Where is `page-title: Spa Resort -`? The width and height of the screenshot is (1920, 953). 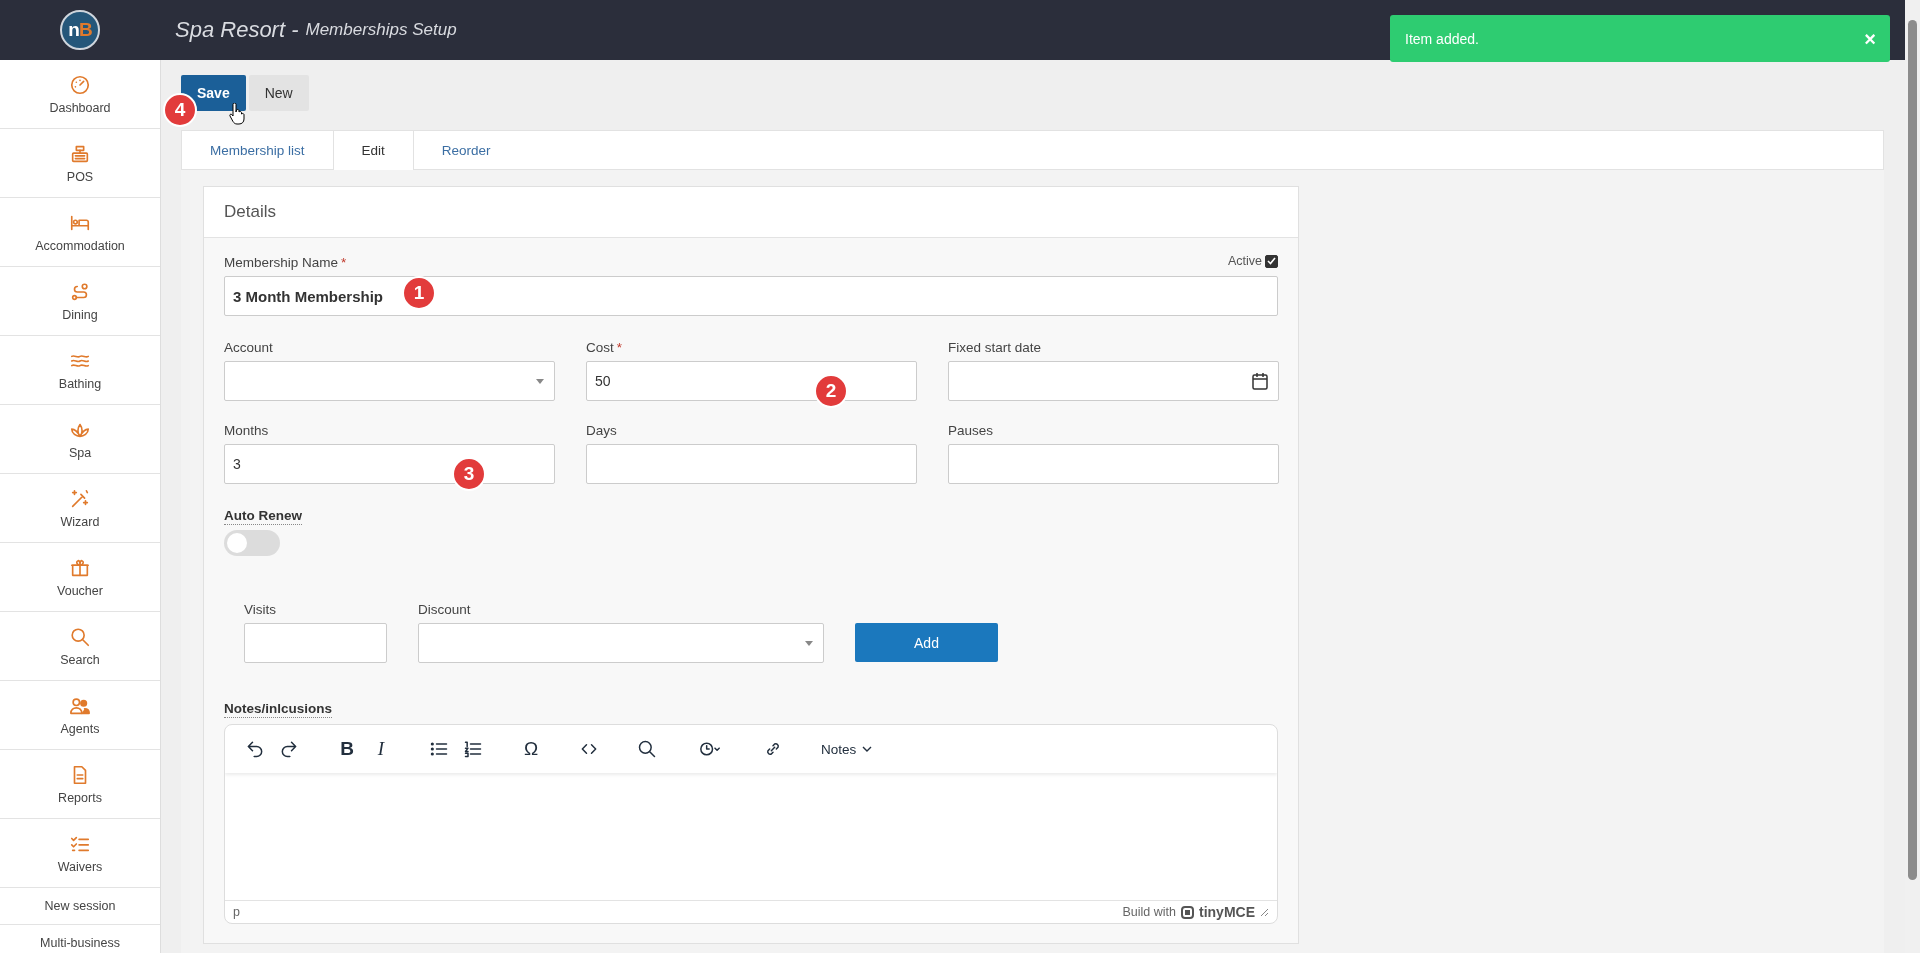
page-title: Spa Resort - is located at coordinates (237, 30).